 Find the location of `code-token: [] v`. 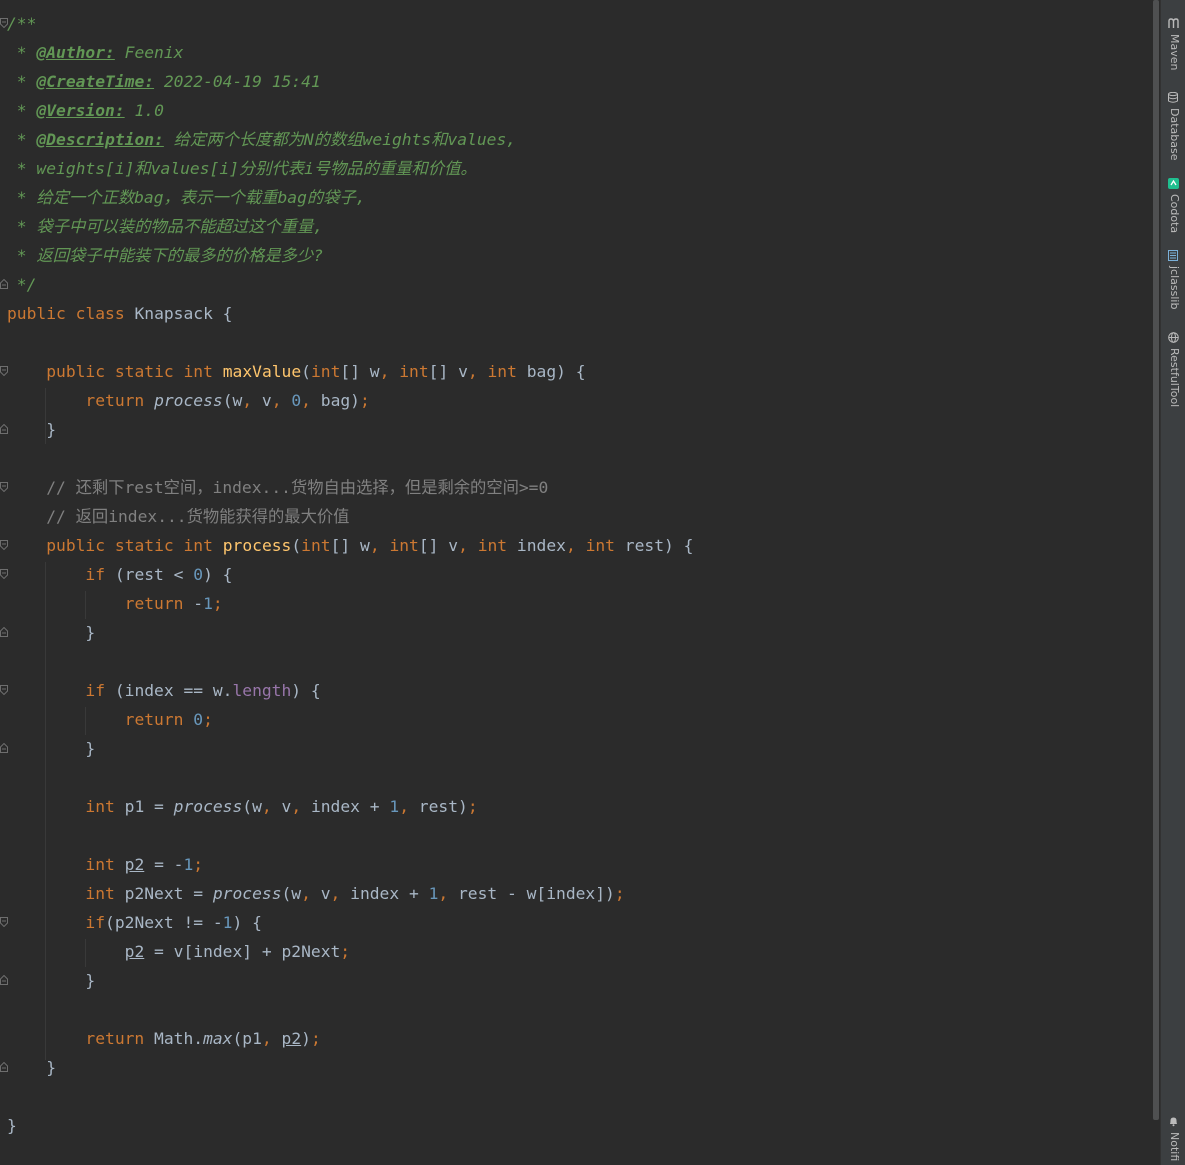

code-token: [] v is located at coordinates (448, 371).